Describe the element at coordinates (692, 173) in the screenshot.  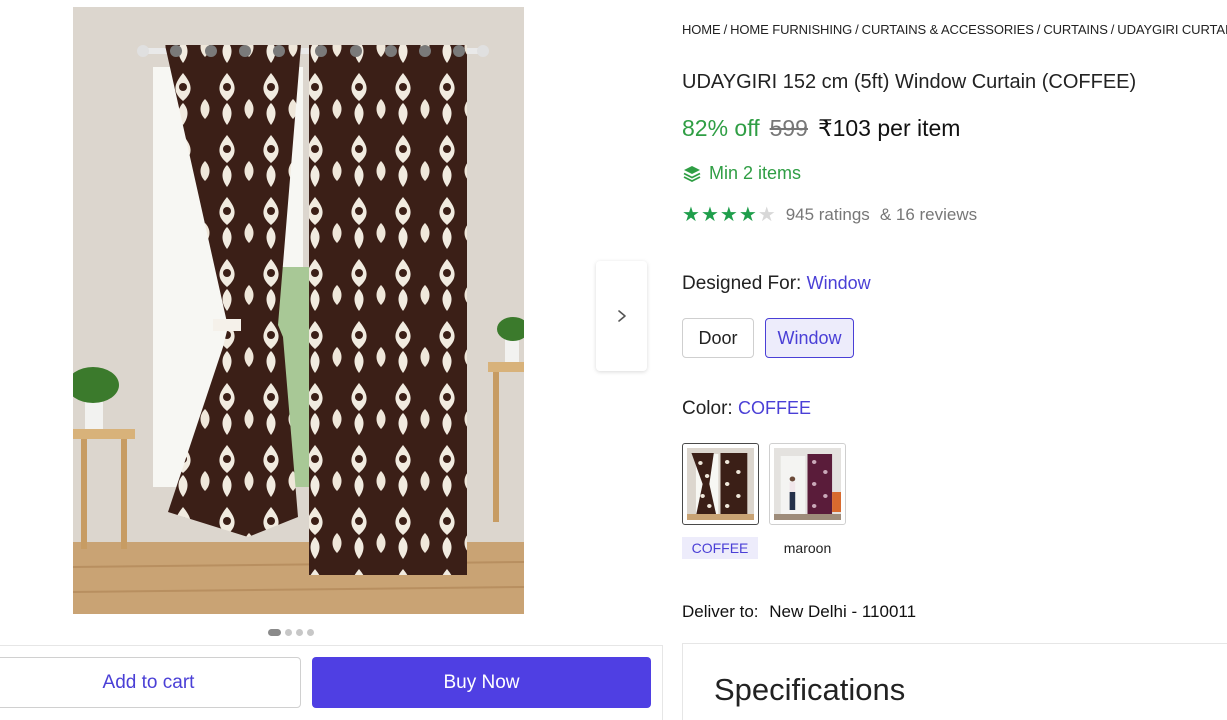
I see `stack-layers-icon` at that location.